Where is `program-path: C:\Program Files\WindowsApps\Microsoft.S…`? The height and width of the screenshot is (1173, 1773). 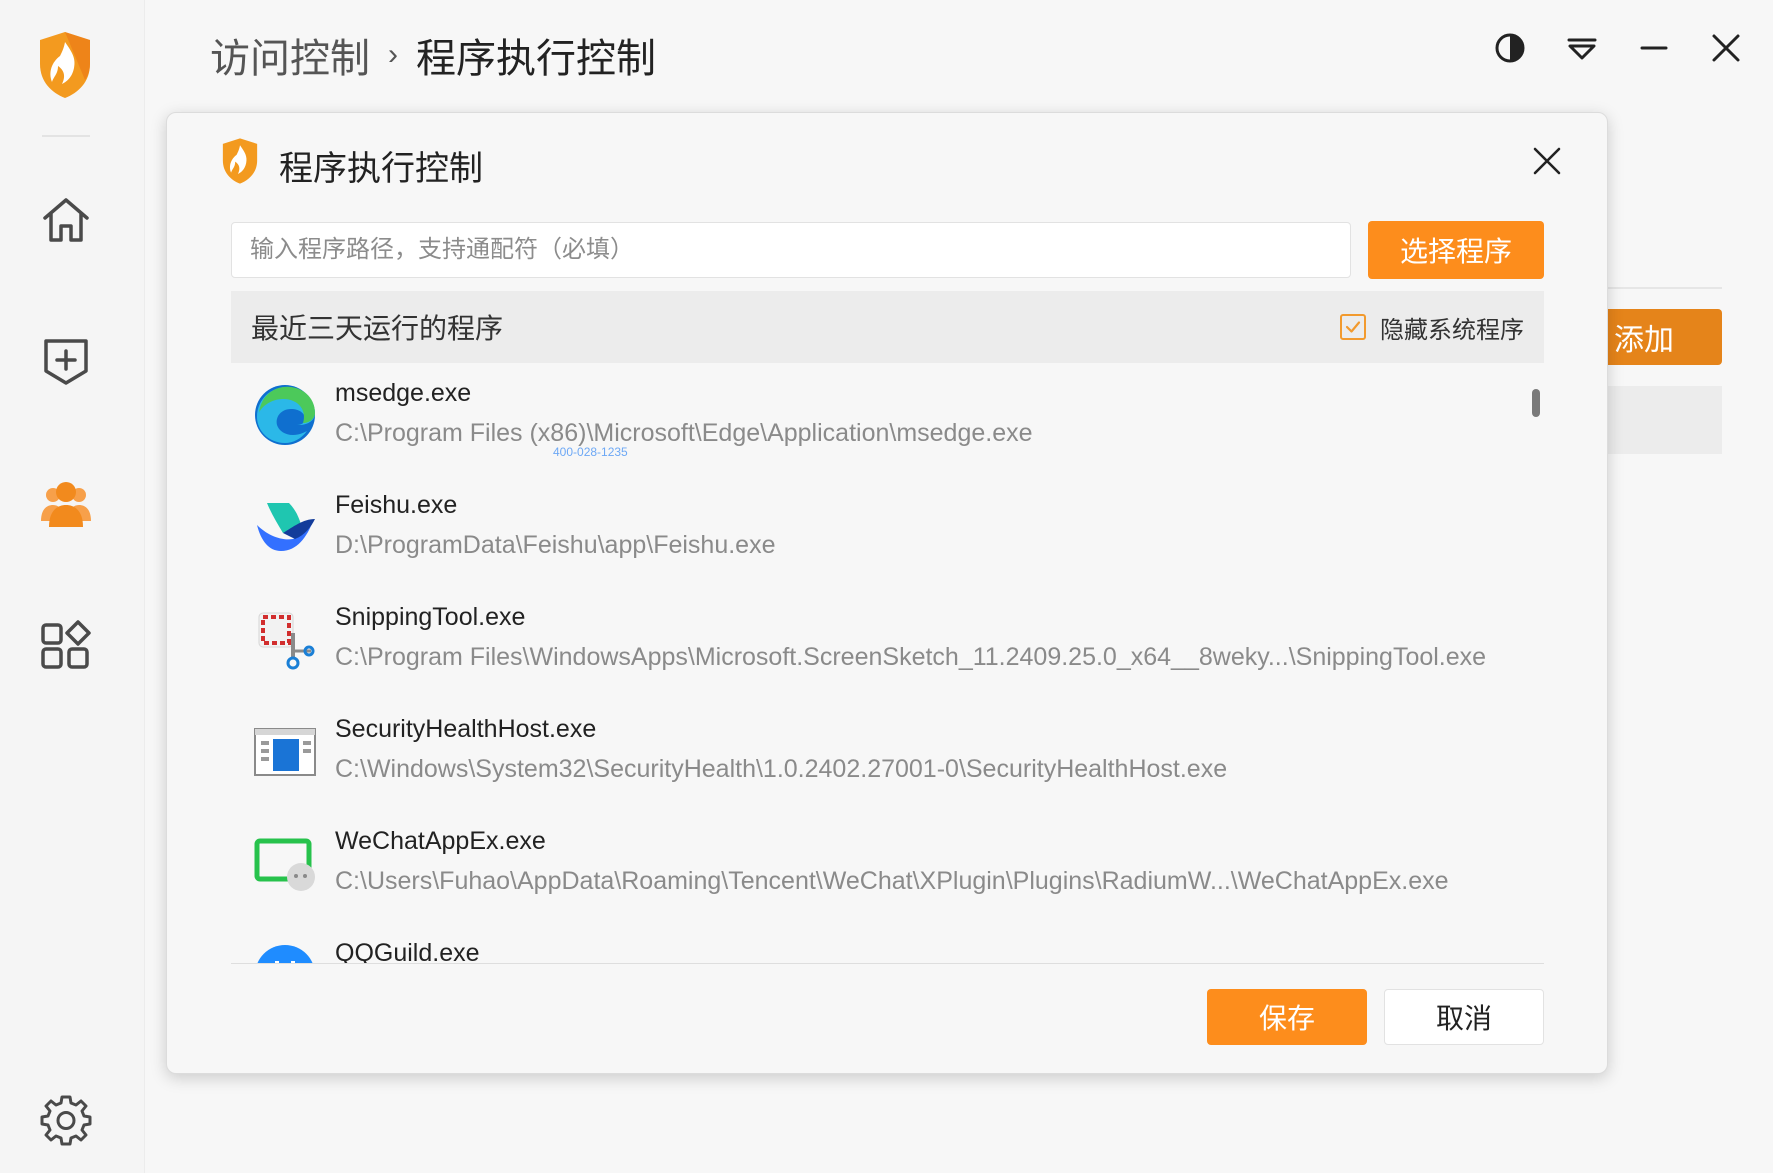
program-path: C:\Program Files\WindowsApps\Microsoft.S… is located at coordinates (911, 657).